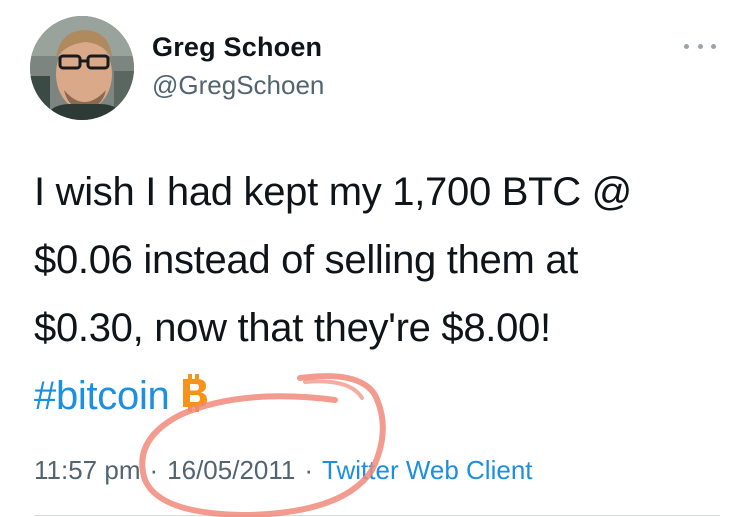 The width and height of the screenshot is (750, 517). I want to click on bitcoin-icon, so click(195, 393).